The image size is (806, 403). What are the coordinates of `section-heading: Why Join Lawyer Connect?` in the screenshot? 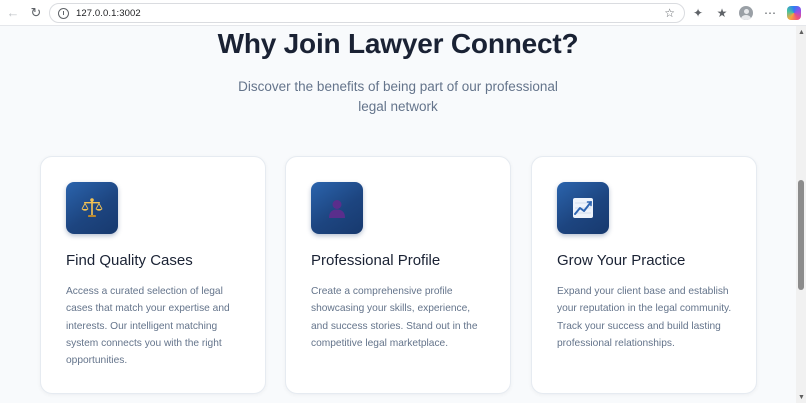 It's located at (398, 43).